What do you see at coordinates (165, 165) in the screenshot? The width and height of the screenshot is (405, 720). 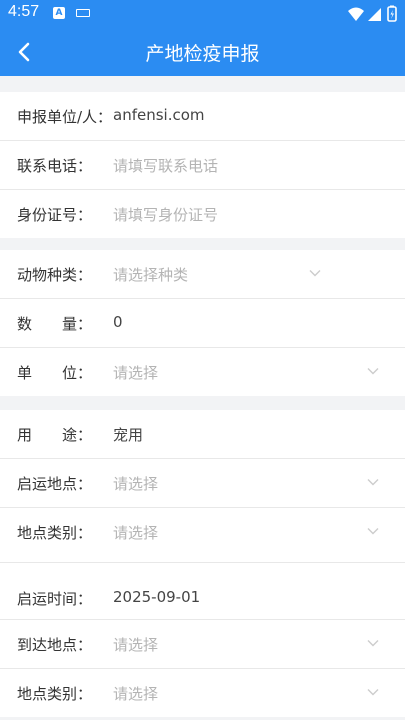 I see `phone-input: 请填写联系电话` at bounding box center [165, 165].